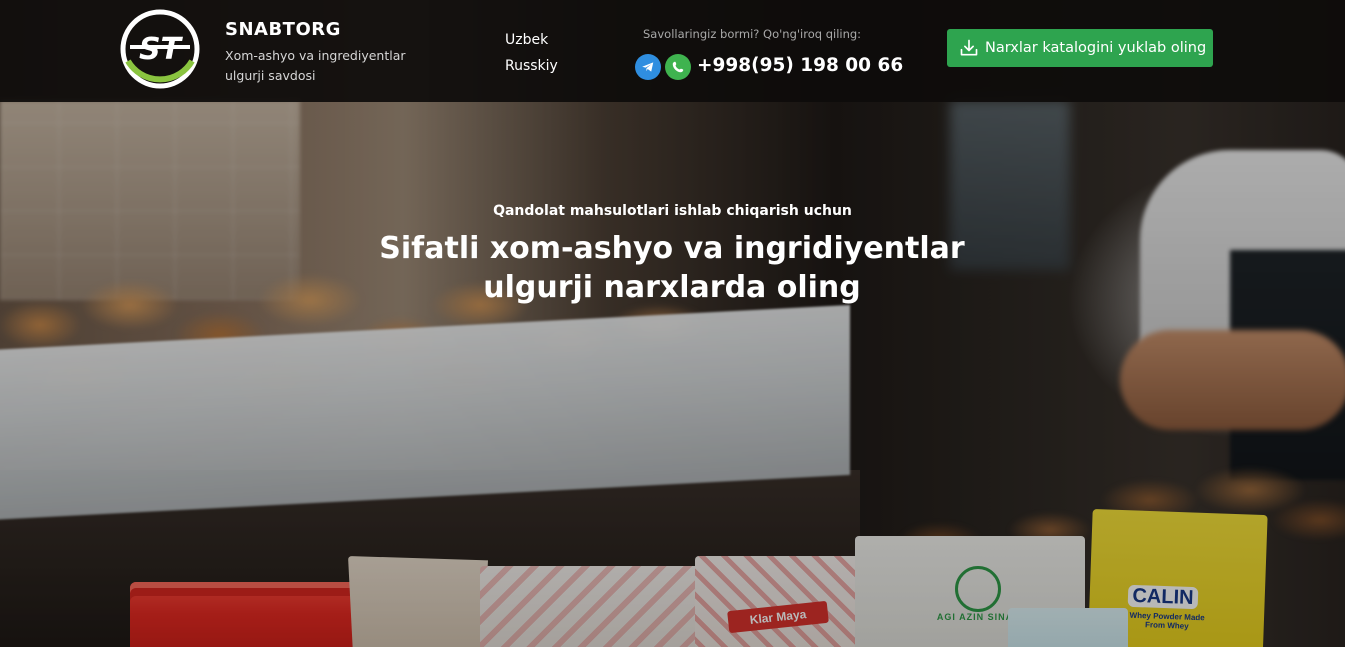  I want to click on lang-uzbek-link: Uzbek, so click(526, 40).